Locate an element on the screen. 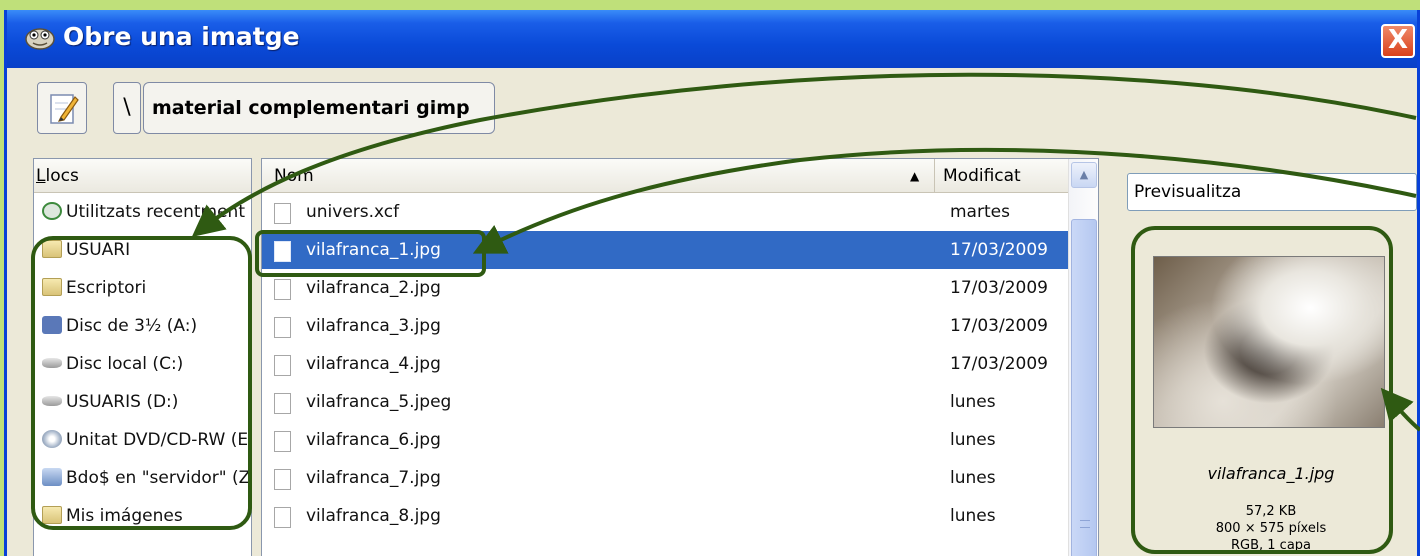  window-title: Obre una imatge is located at coordinates (181, 36).